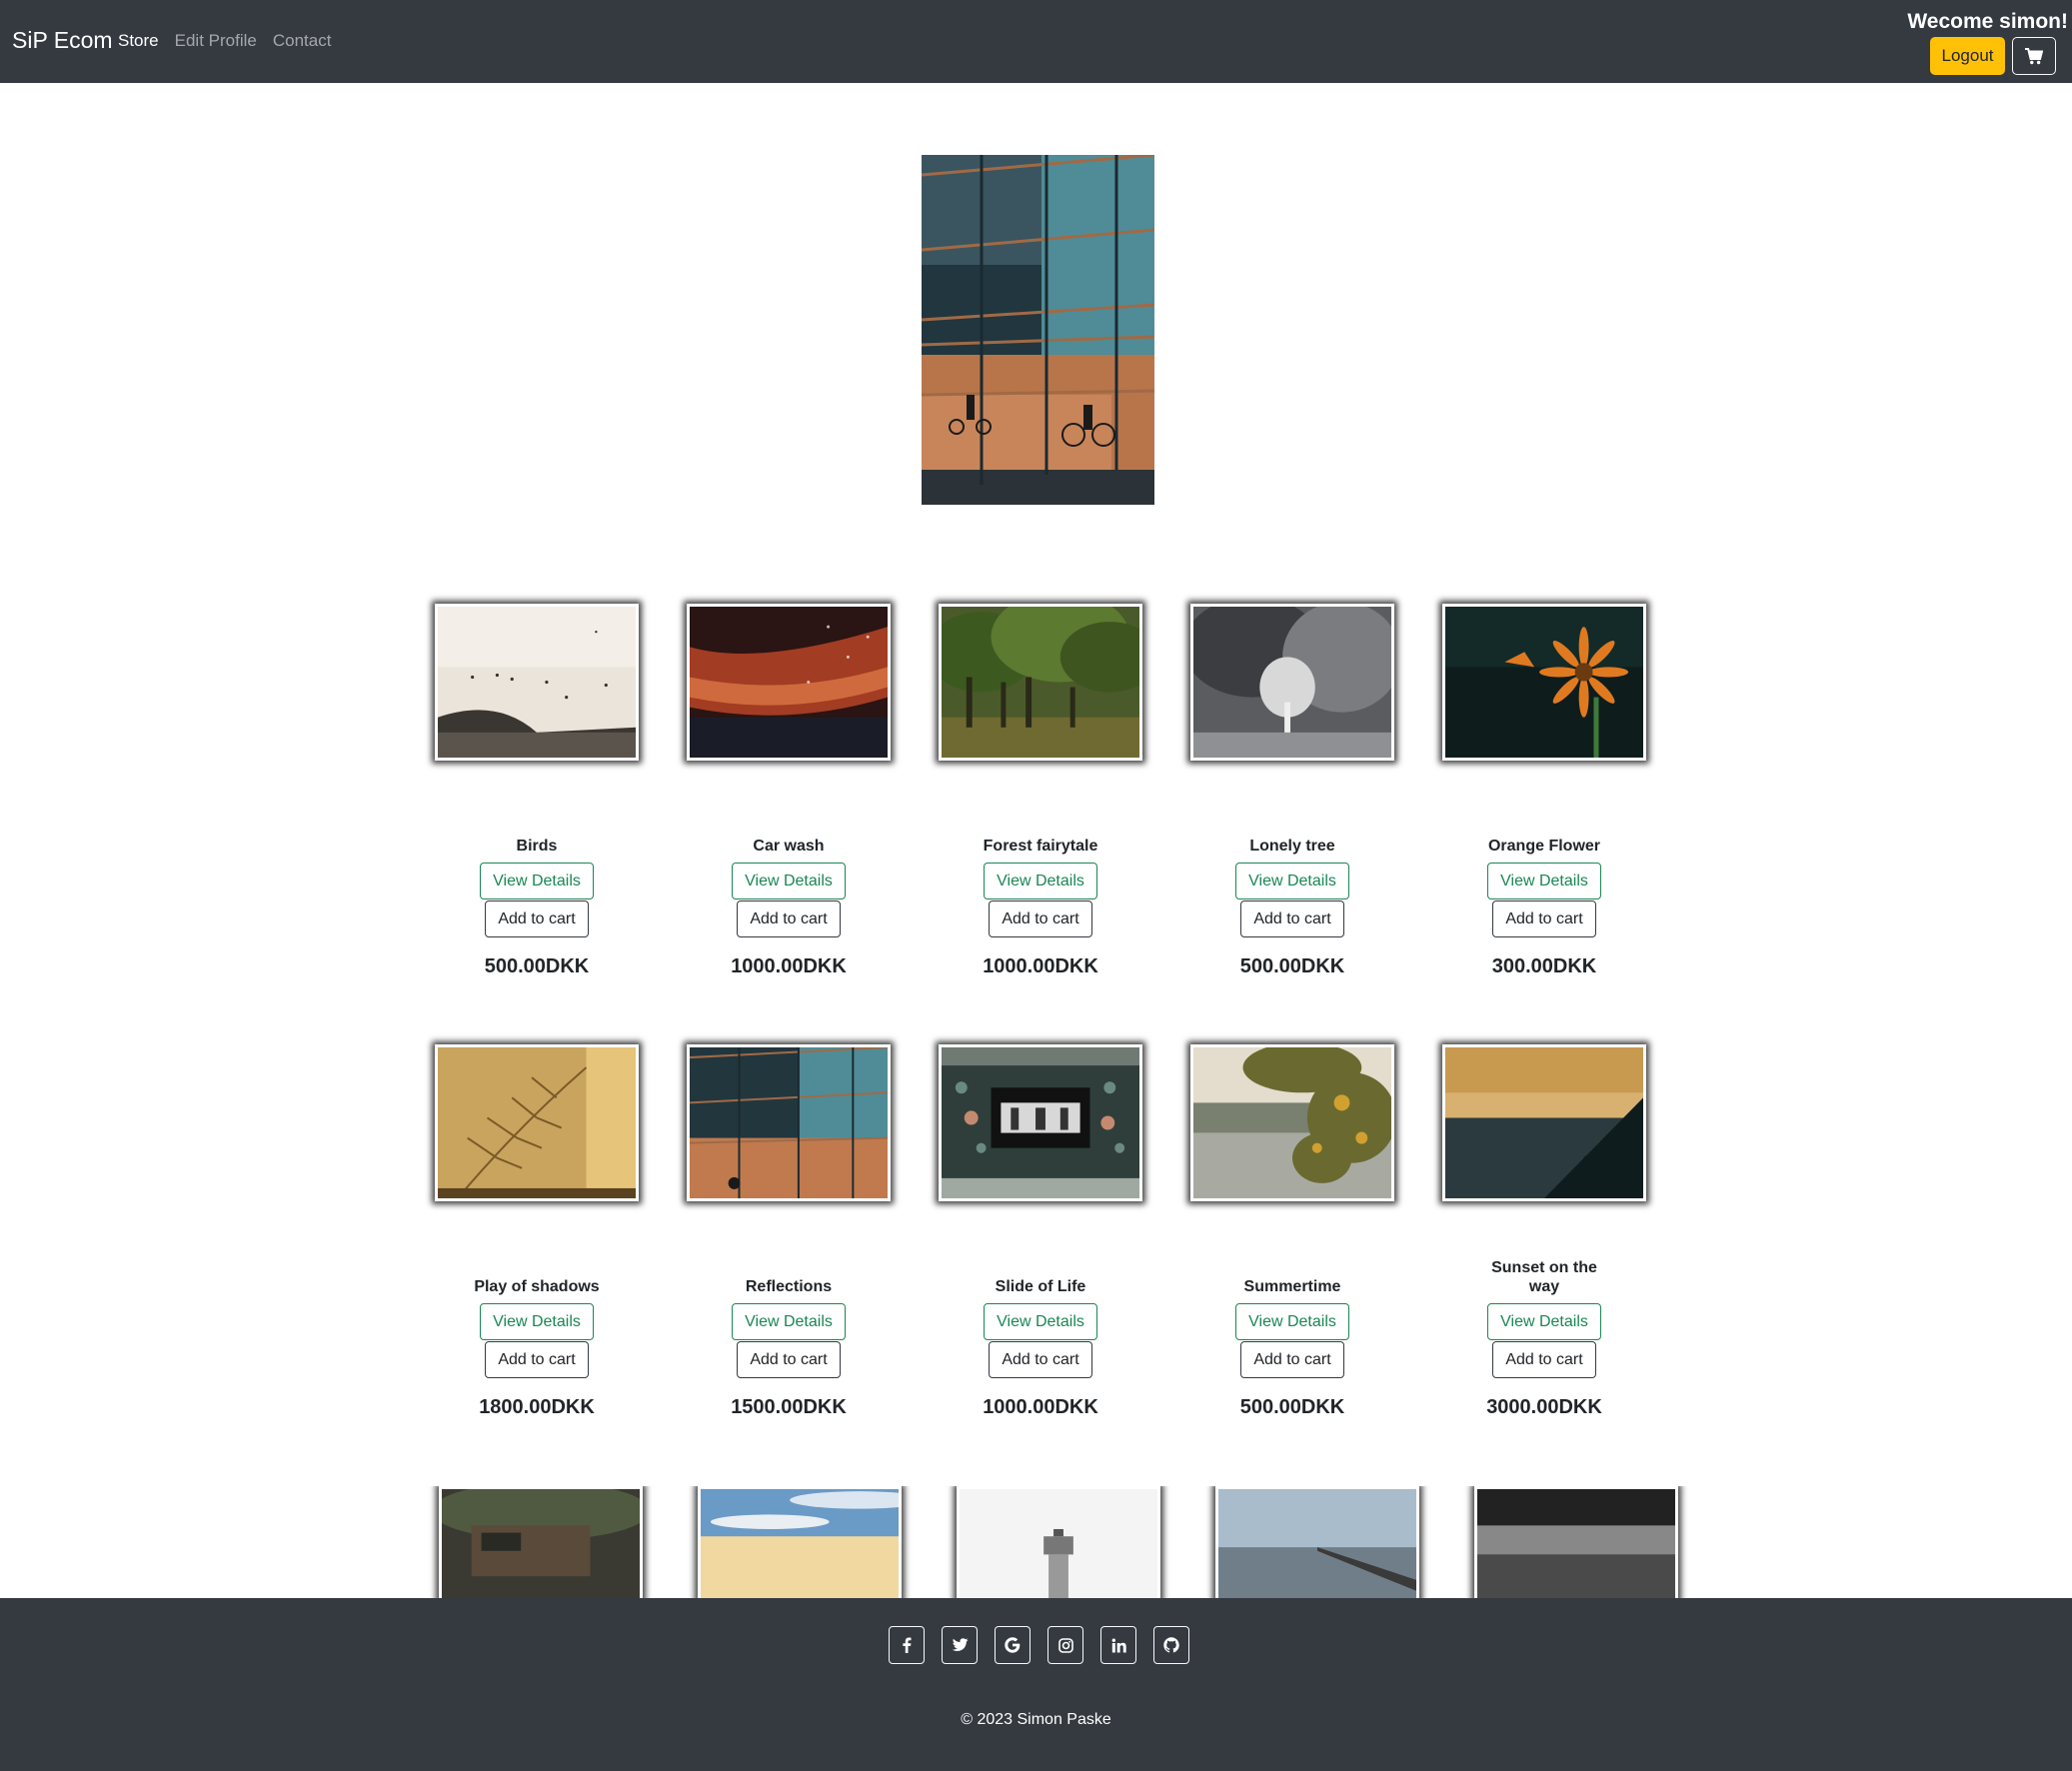  I want to click on cart-button, so click(2034, 56).